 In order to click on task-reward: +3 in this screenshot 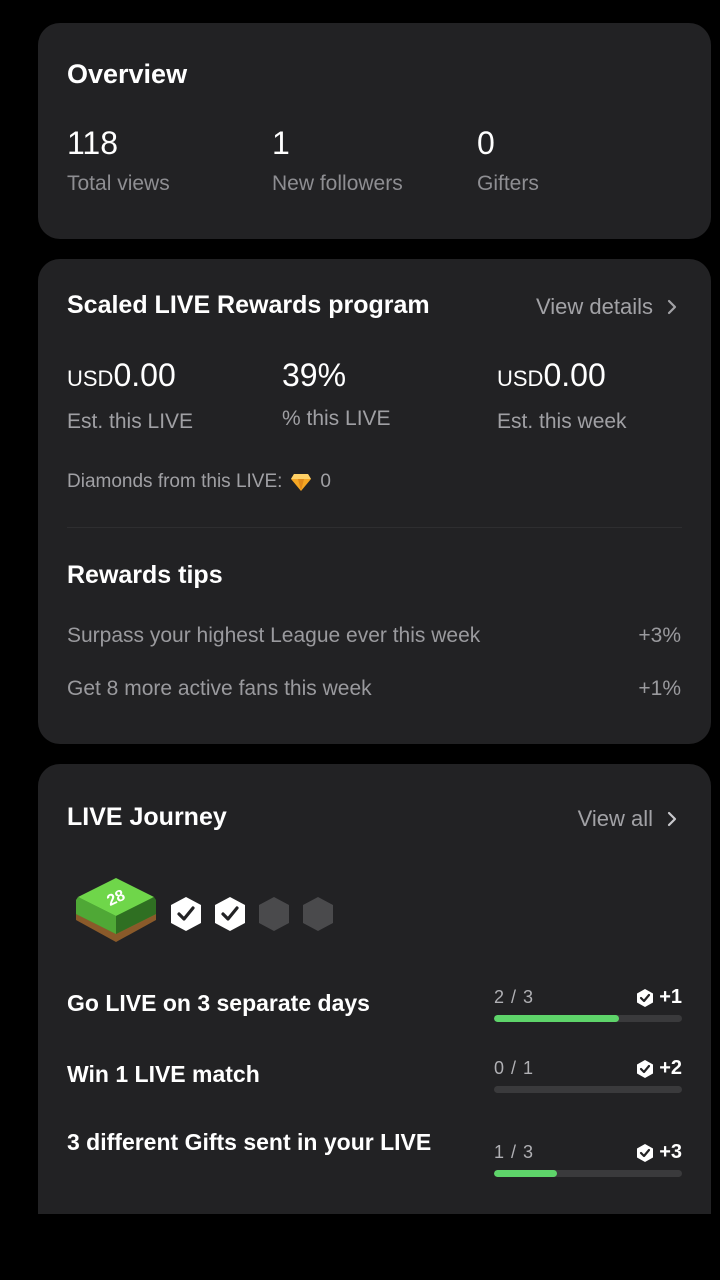, I will do `click(658, 1152)`.